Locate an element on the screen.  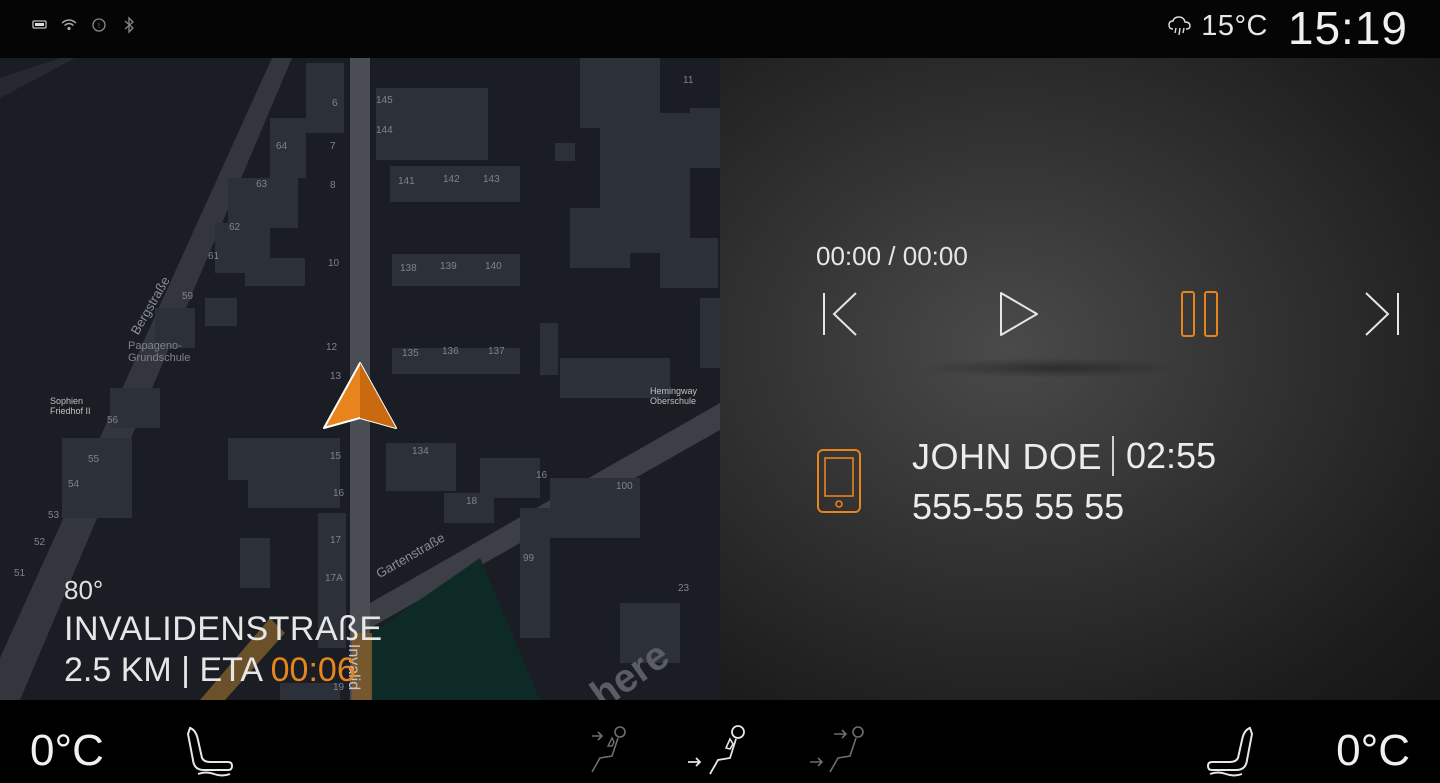
left-seat-heat-icon is located at coordinates (210, 750).